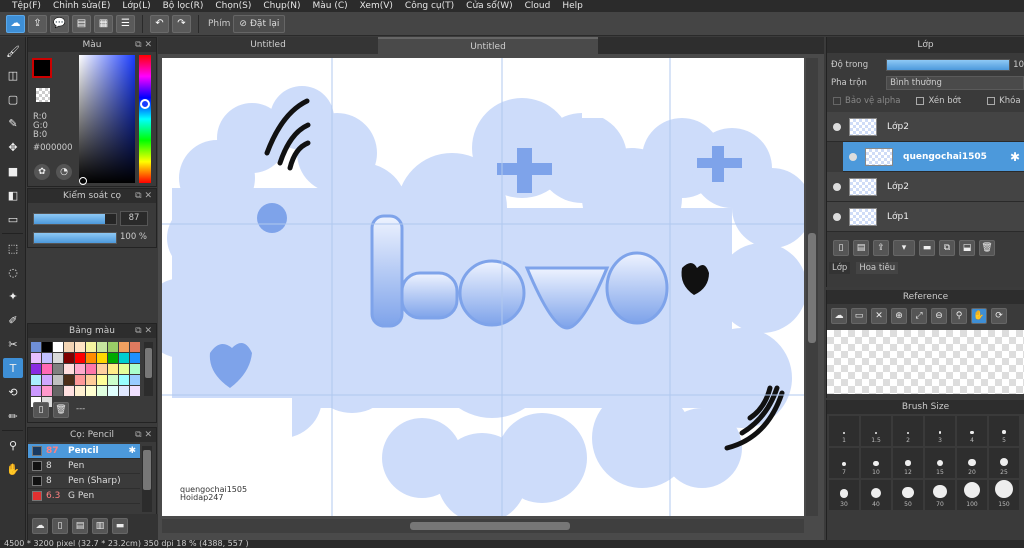 The height and width of the screenshot is (548, 1024). I want to click on brush-size-preset: 30, so click(844, 495).